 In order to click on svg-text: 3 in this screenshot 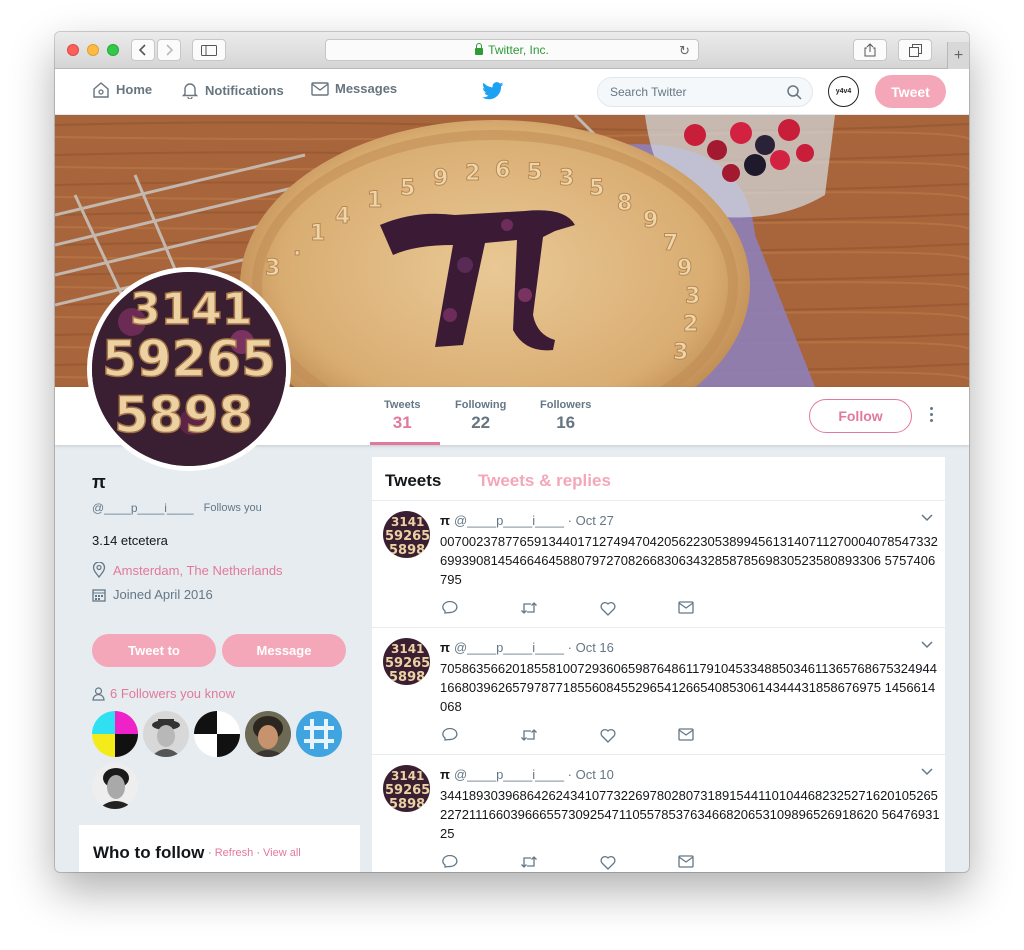, I will do `click(680, 352)`.